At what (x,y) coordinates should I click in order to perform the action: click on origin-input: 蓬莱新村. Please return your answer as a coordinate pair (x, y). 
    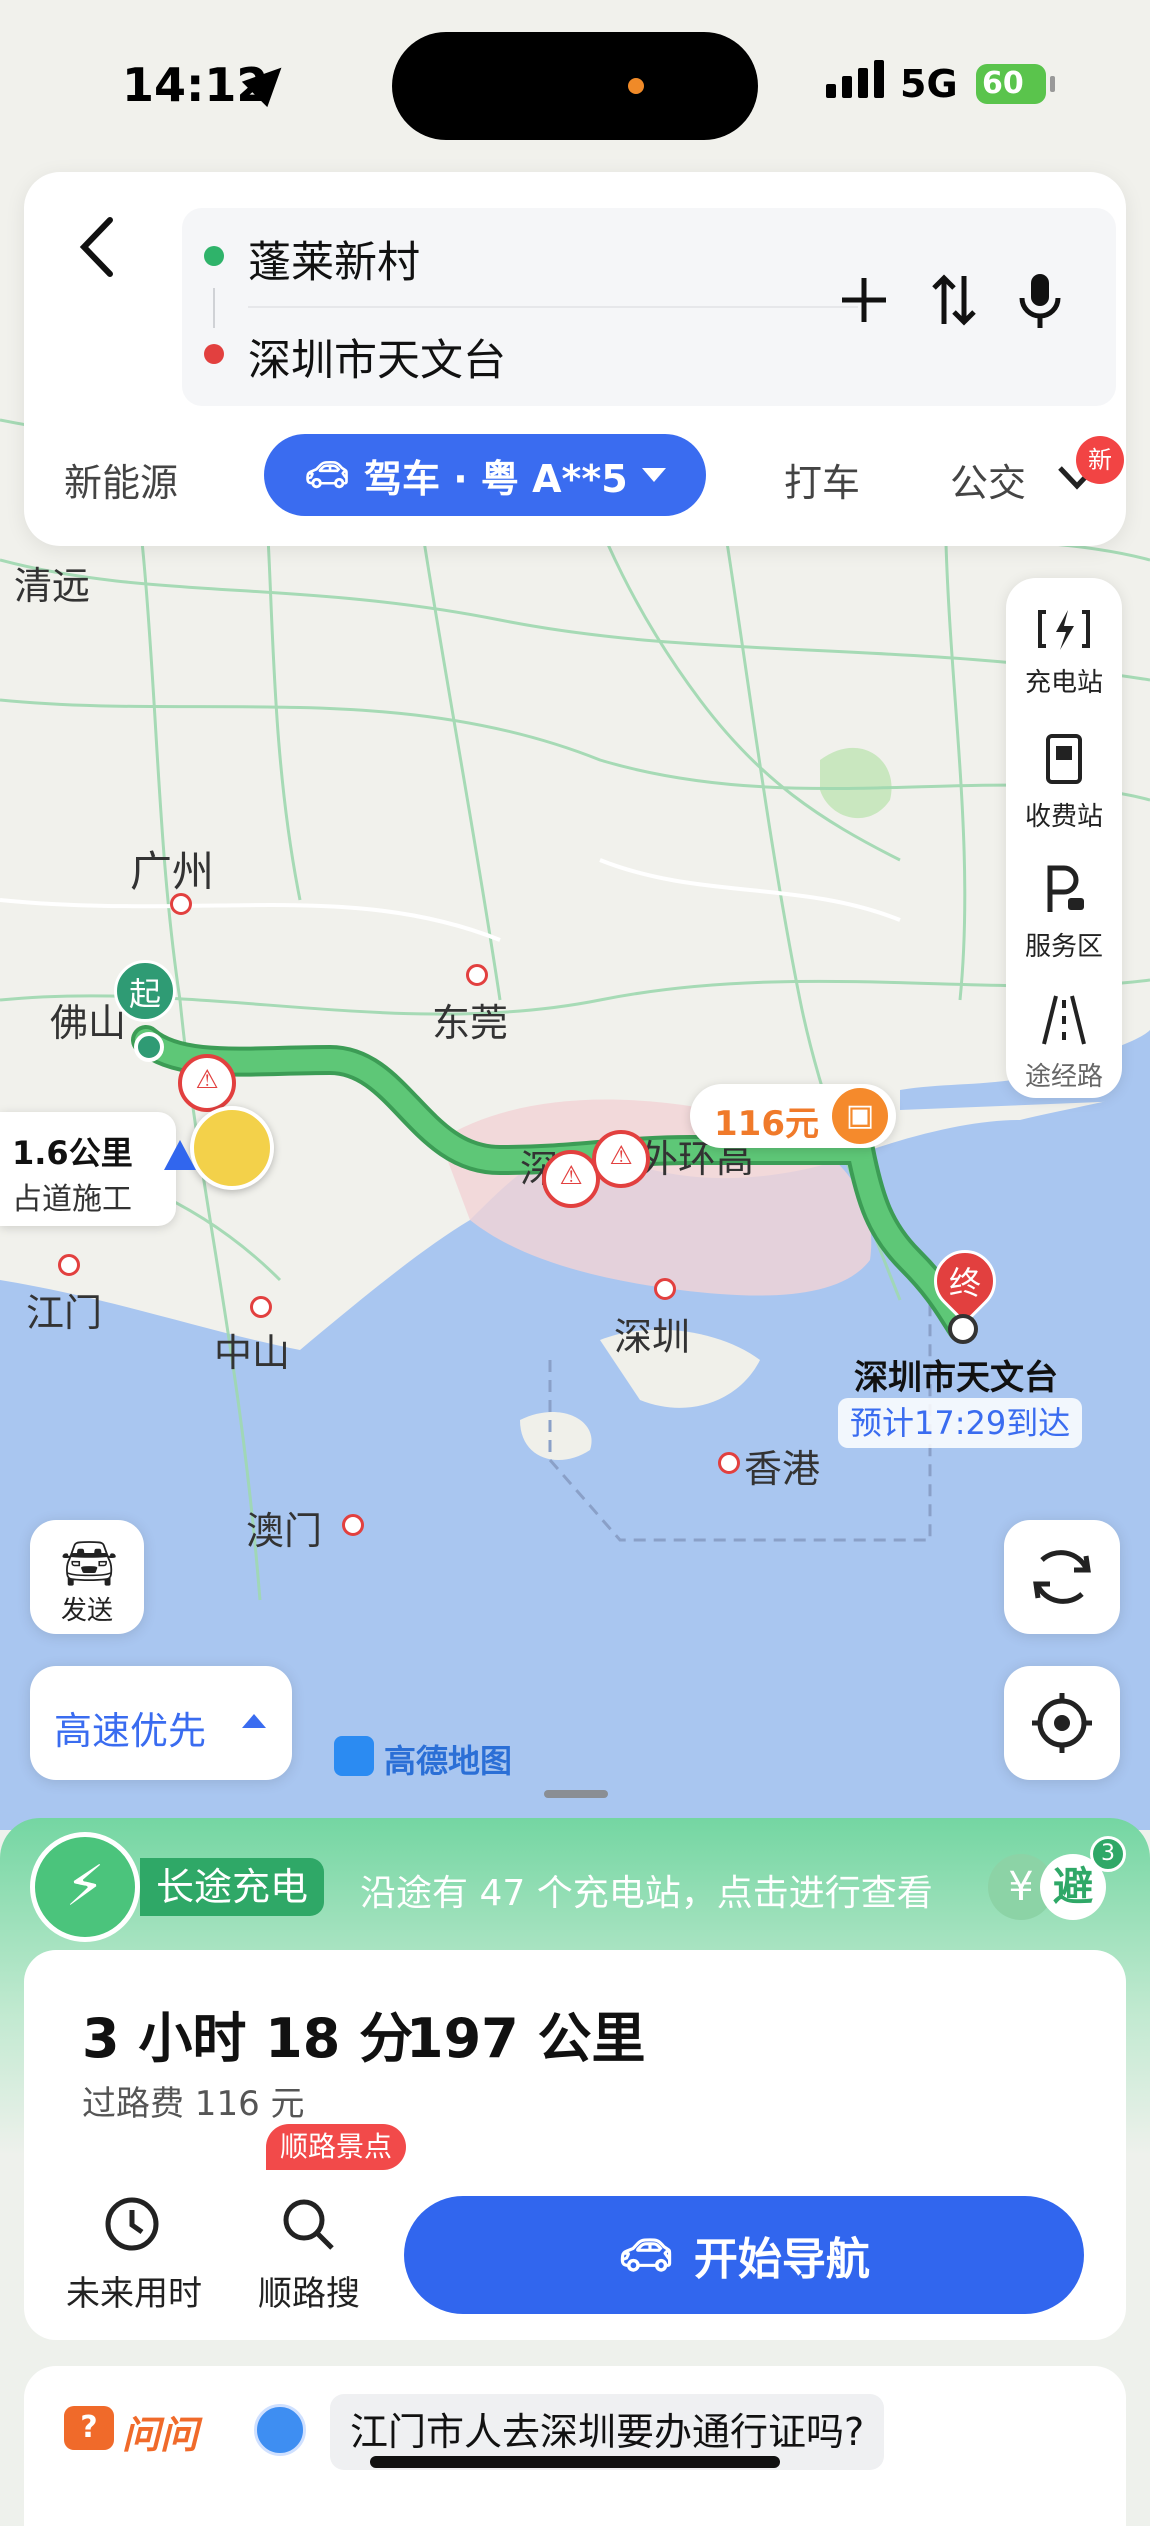
    Looking at the image, I should click on (334, 259).